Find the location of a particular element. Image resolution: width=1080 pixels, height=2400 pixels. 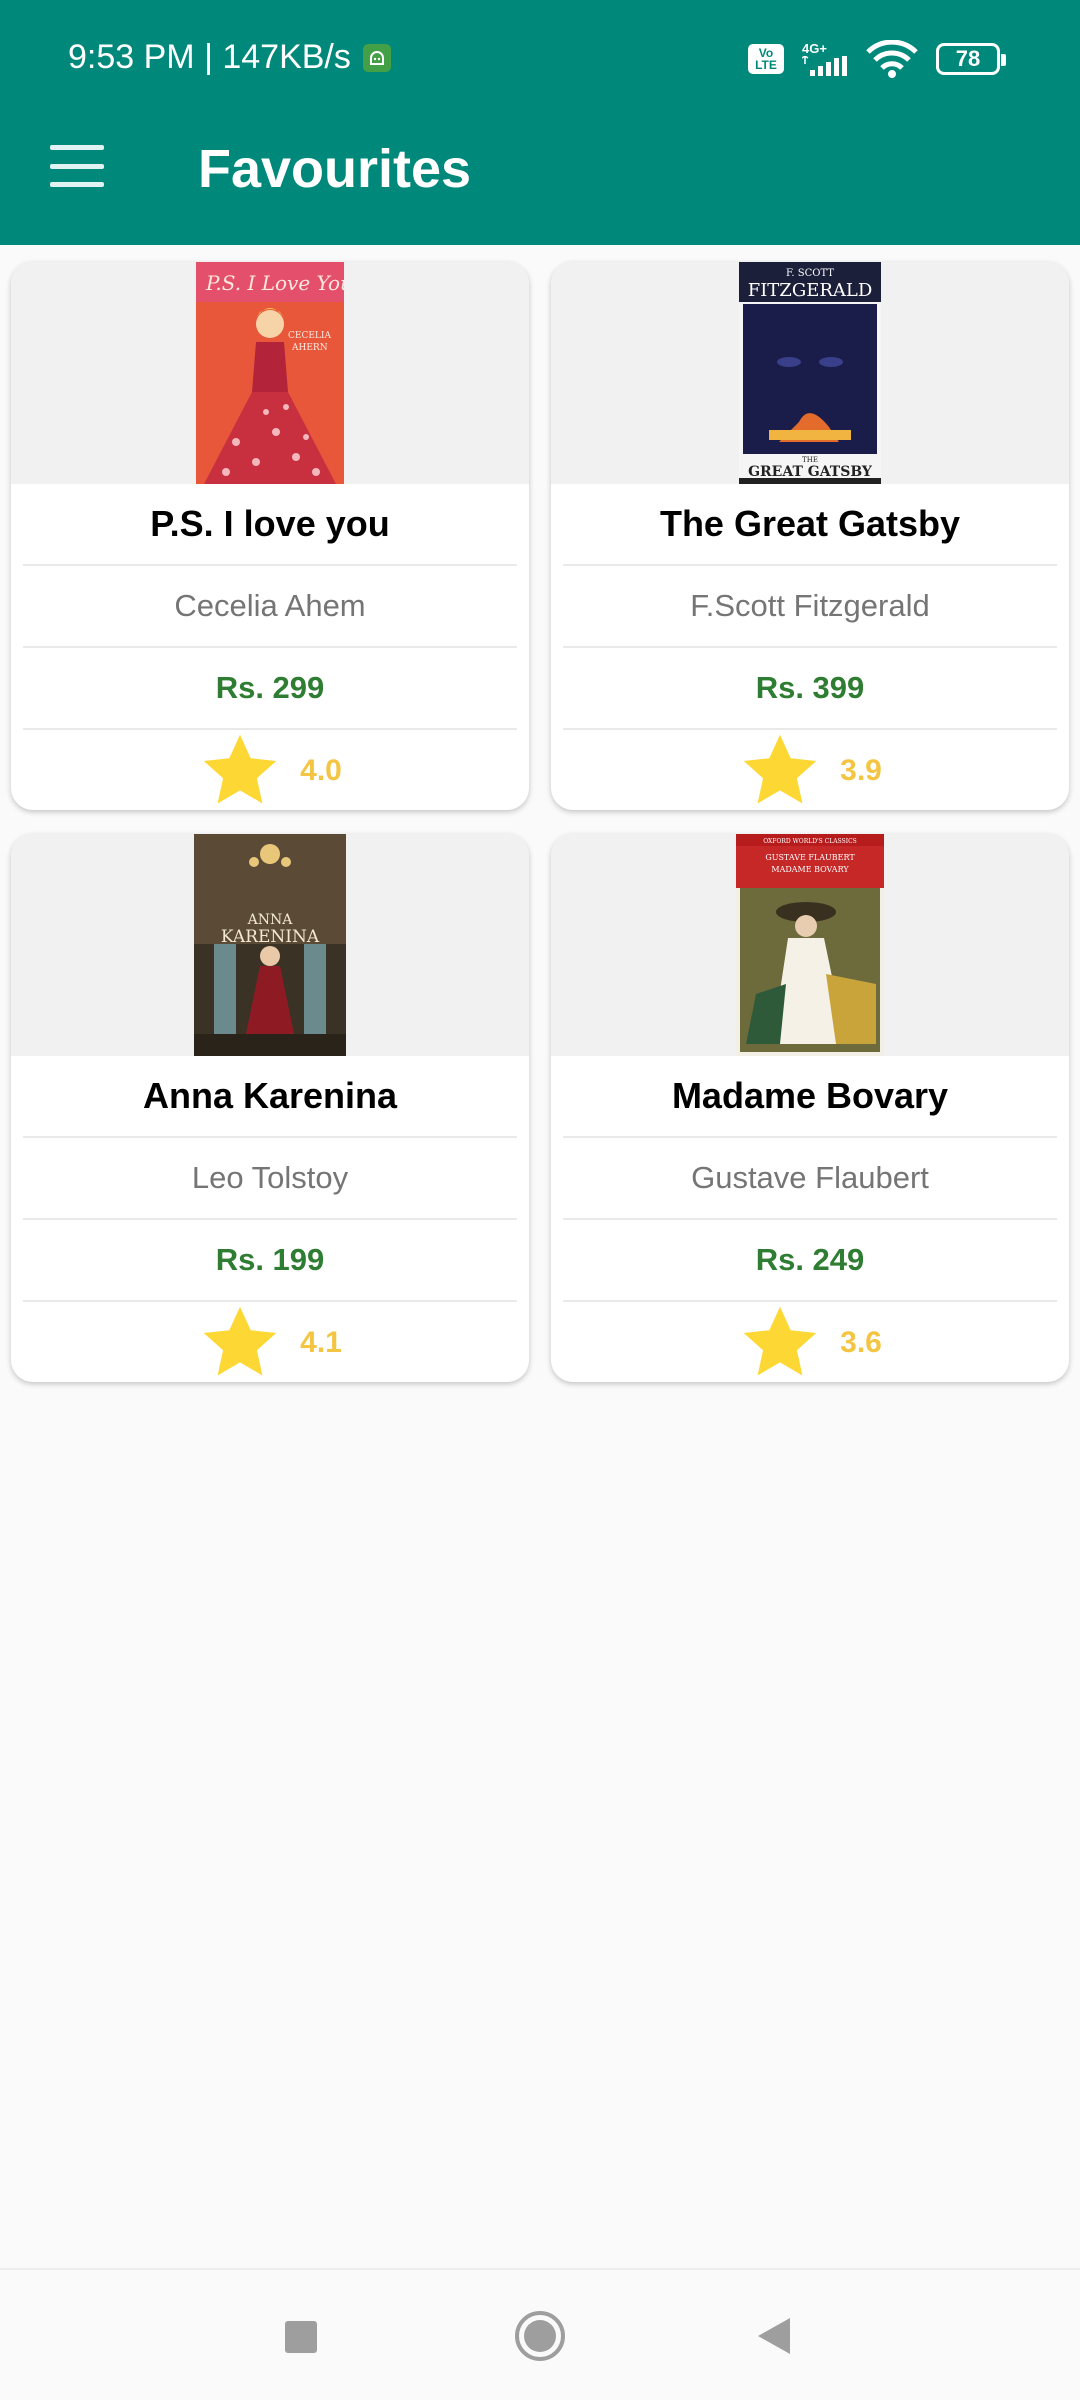

circle-home-icon is located at coordinates (540, 2336).